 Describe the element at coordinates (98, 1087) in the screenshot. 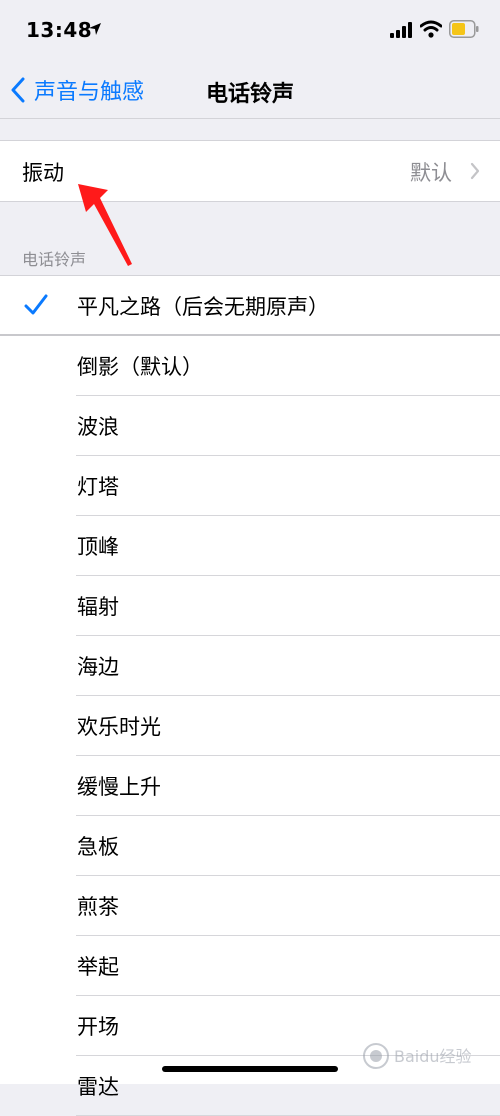

I see `ringtone-label: 雷达` at that location.